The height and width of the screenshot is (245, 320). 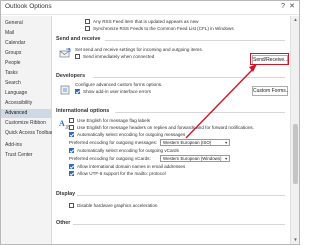 What do you see at coordinates (28, 6) in the screenshot?
I see `window-title: Outlook Options` at bounding box center [28, 6].